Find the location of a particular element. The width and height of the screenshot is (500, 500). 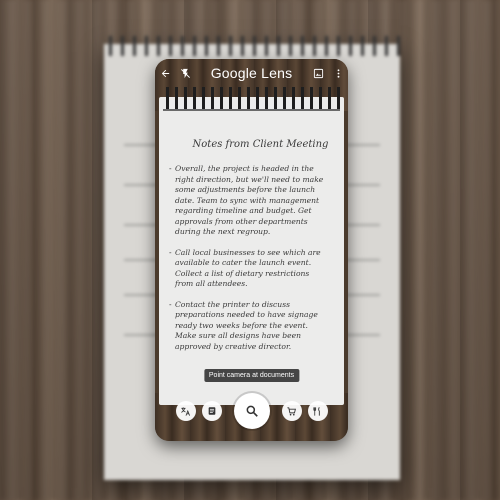

gallery-button is located at coordinates (318, 73).